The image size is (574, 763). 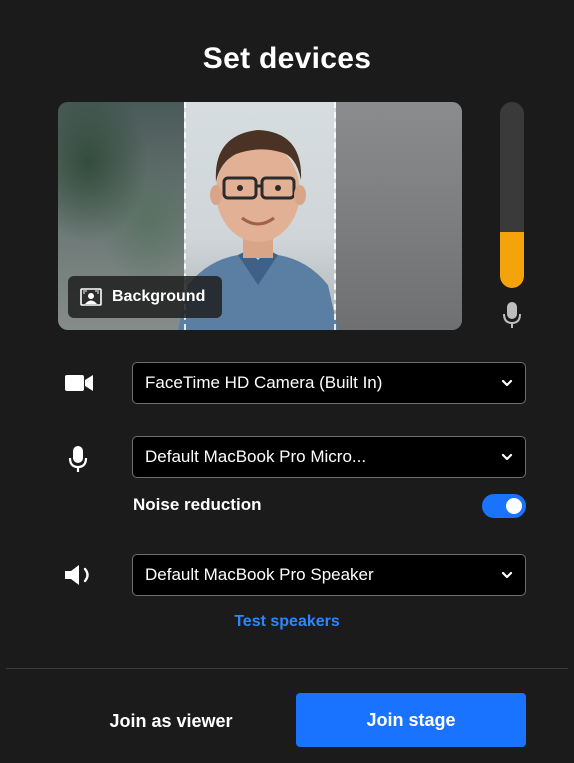 I want to click on background-person-icon, so click(x=91, y=297).